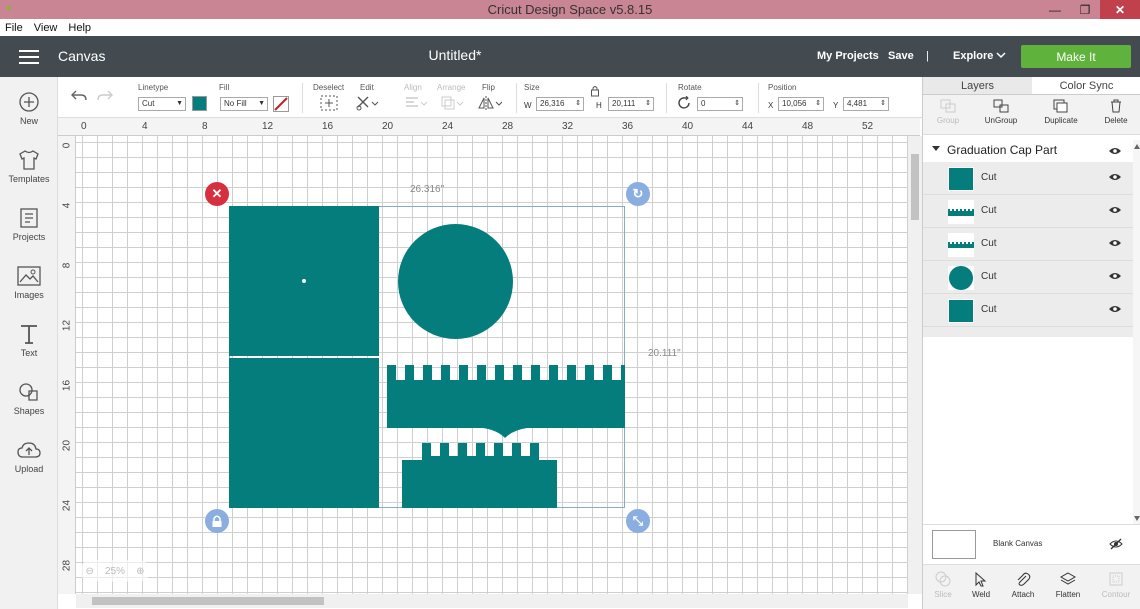 This screenshot has width=1140, height=609. I want to click on layers-scrollbar, so click(1136, 332).